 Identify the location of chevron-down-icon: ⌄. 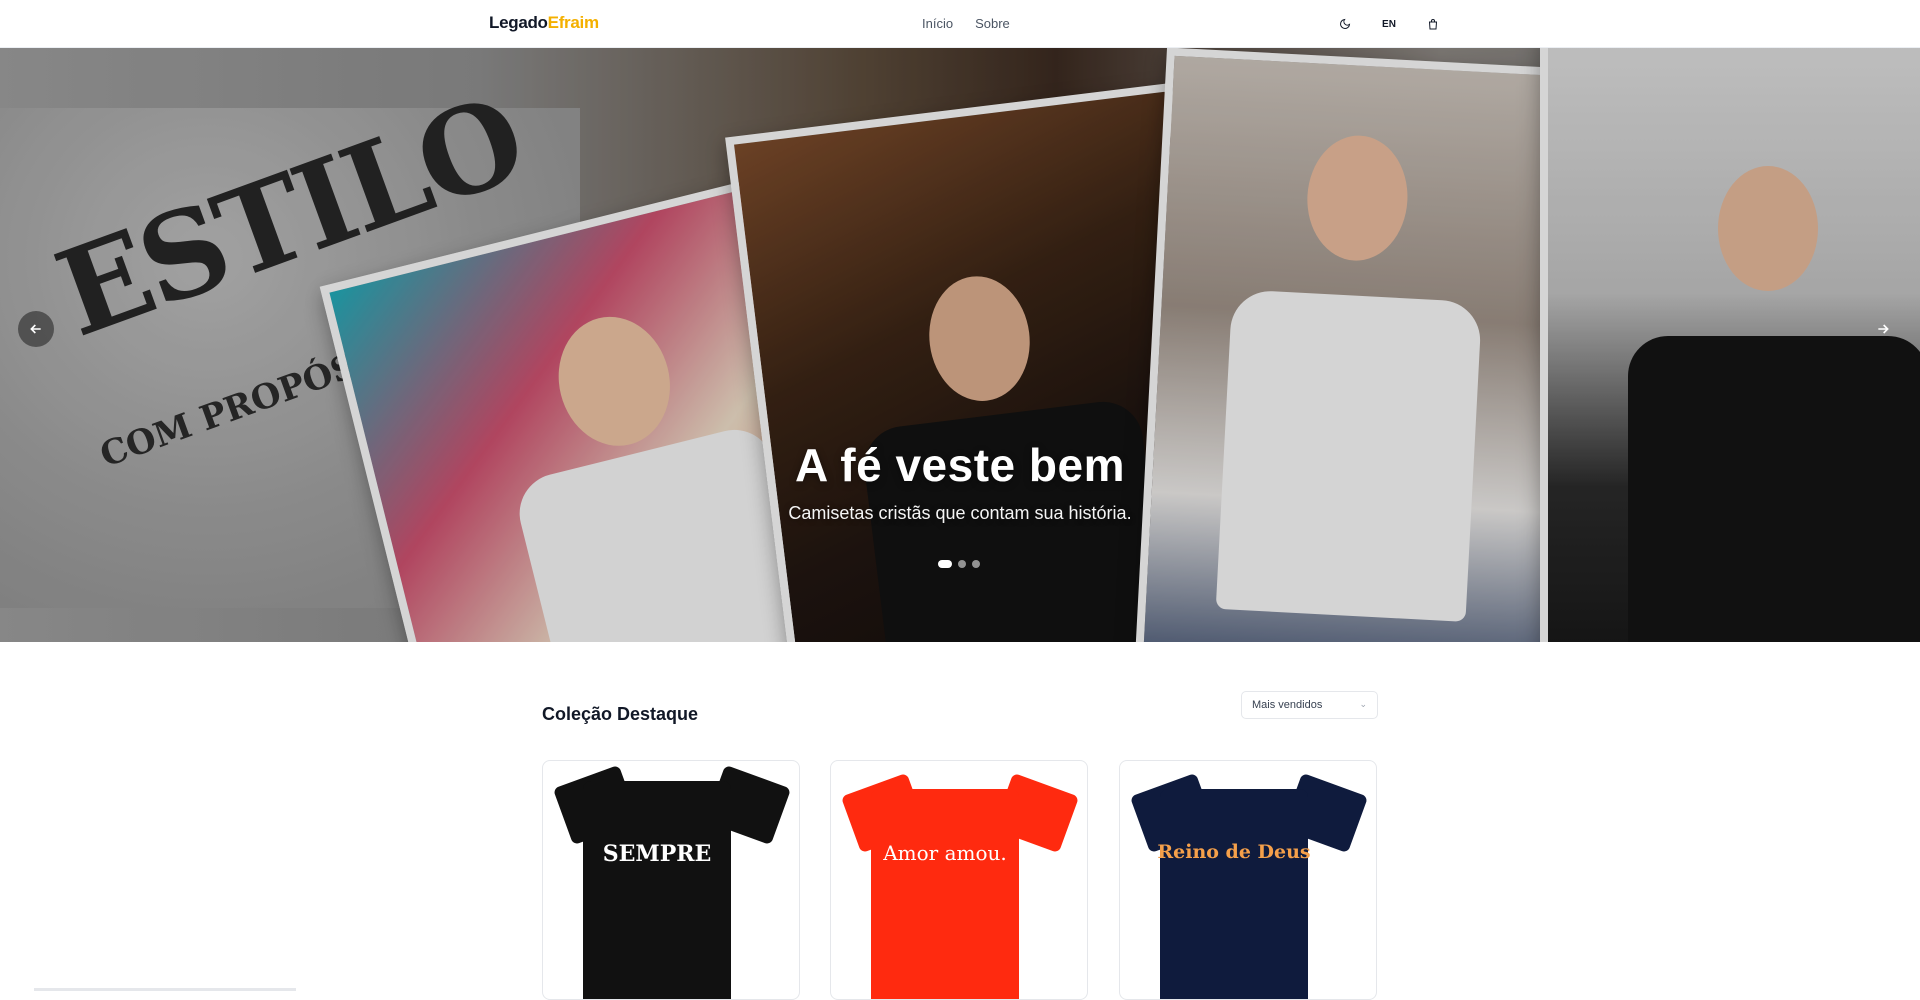
(1363, 704).